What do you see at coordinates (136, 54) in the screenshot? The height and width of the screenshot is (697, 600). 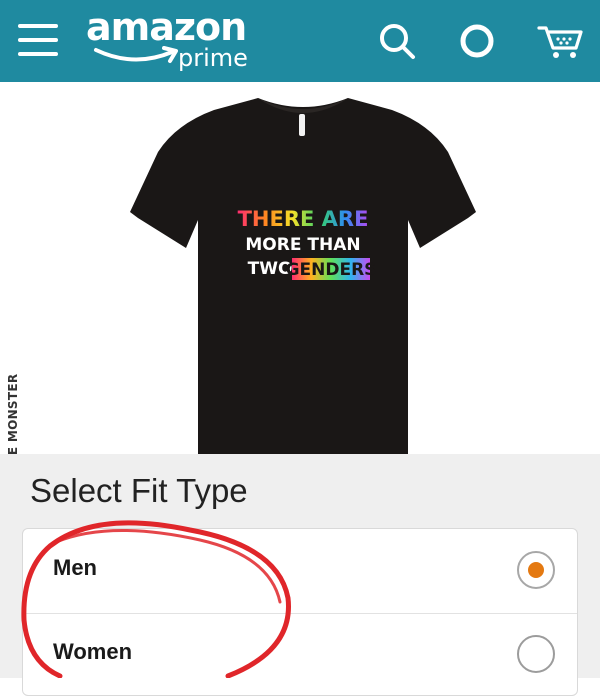 I see `smile-arrow-icon` at bounding box center [136, 54].